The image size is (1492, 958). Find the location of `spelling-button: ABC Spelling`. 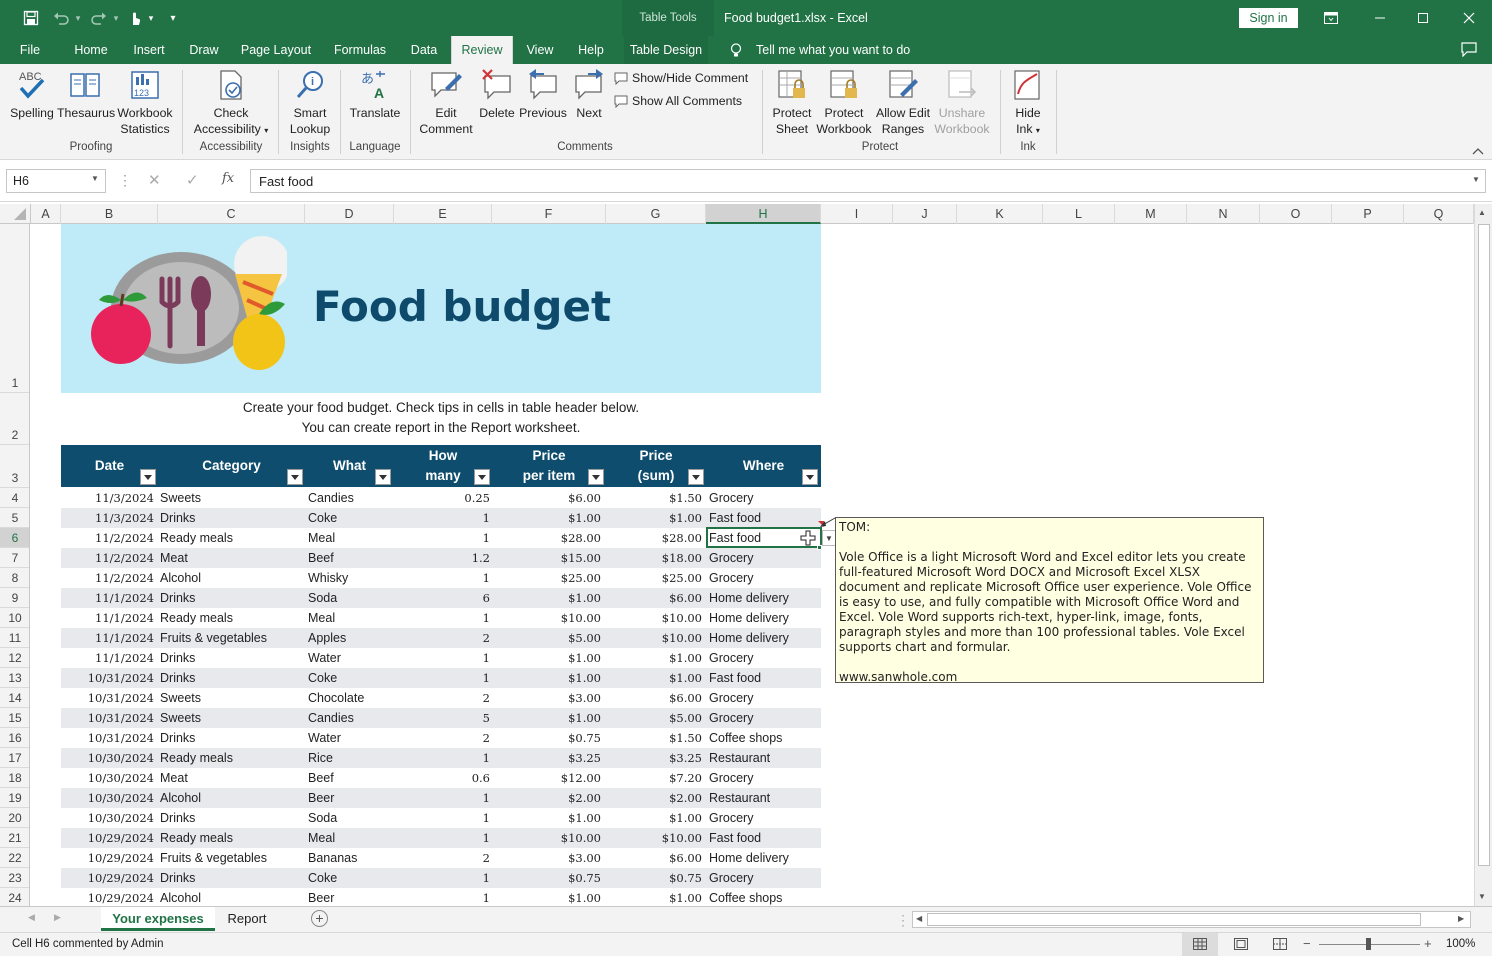

spelling-button: ABC Spelling is located at coordinates (32, 94).